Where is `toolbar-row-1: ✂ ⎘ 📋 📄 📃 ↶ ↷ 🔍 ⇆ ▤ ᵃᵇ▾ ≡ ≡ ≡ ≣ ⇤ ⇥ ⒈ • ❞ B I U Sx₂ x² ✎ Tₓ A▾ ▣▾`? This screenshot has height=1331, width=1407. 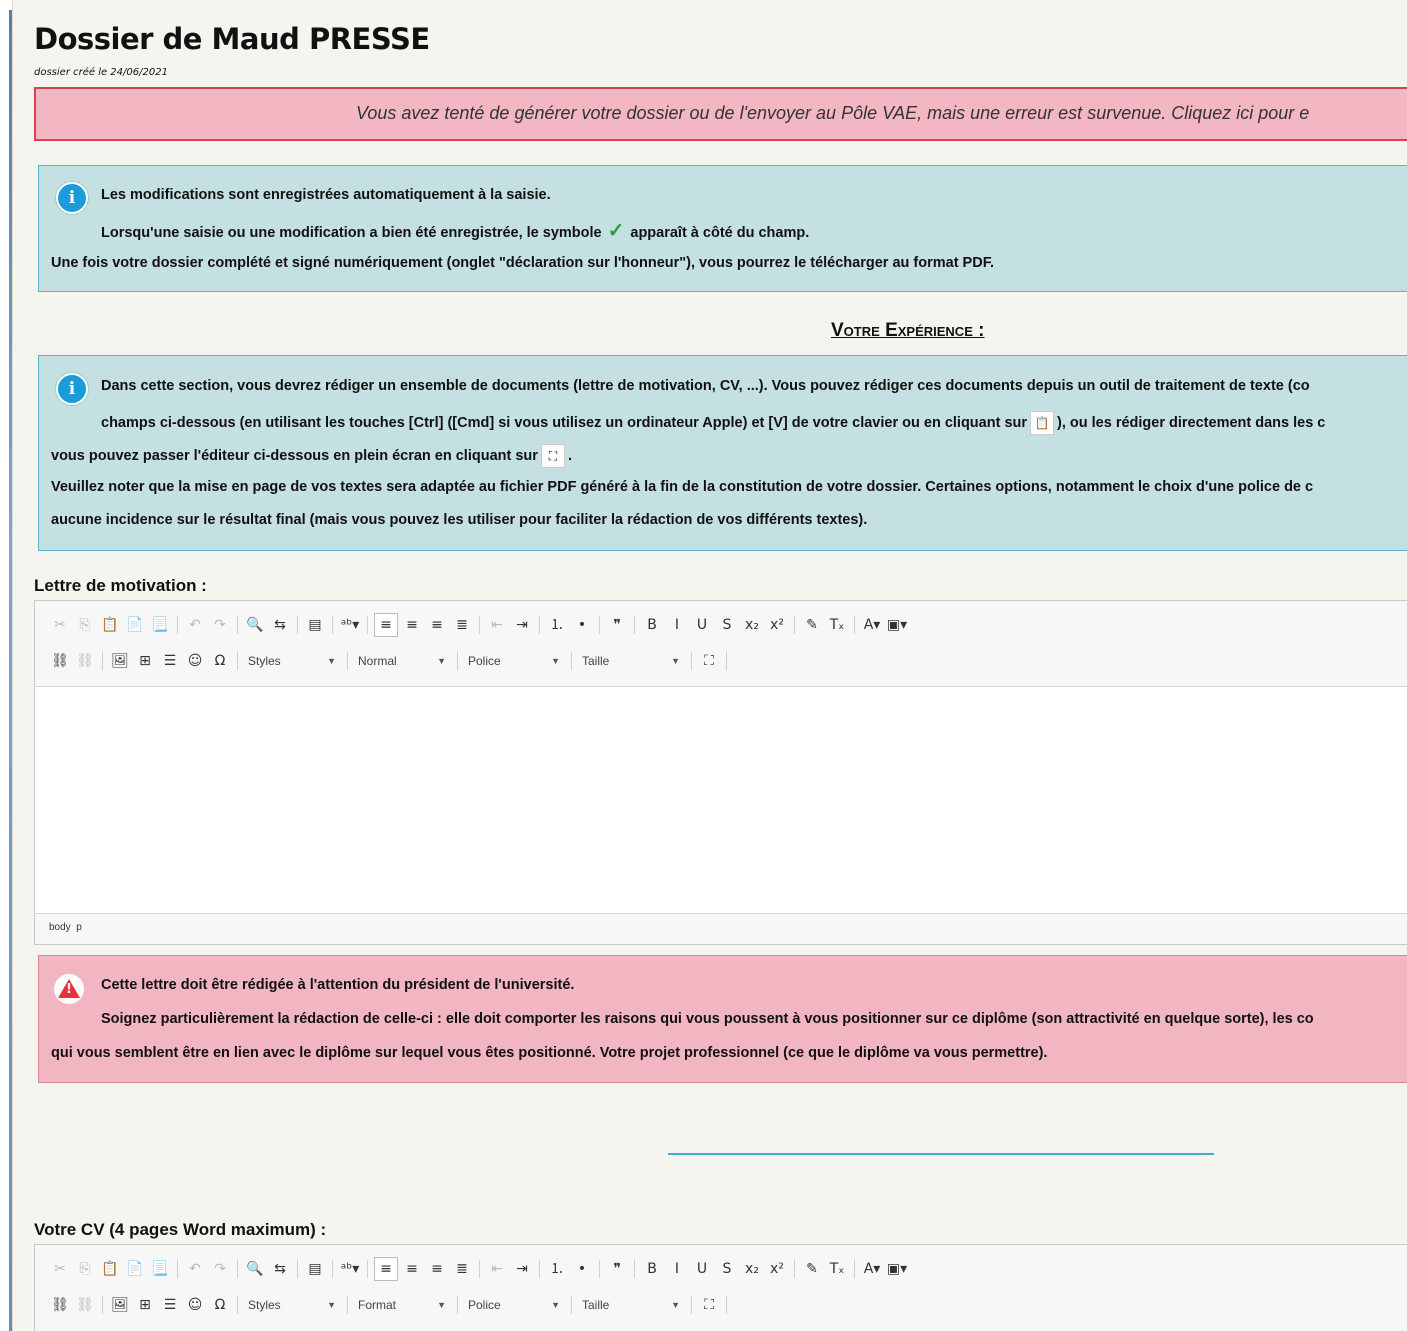
toolbar-row-1: ✂ ⎘ 📋 📄 📃 ↶ ↷ 🔍 ⇆ ▤ ᵃᵇ▾ ≡ ≡ ≡ ≣ ⇤ ⇥ ⒈ • ❞ B I U Sx₂ x² ✎ Tₓ A▾ ▣▾ is located at coordinates (480, 1269).